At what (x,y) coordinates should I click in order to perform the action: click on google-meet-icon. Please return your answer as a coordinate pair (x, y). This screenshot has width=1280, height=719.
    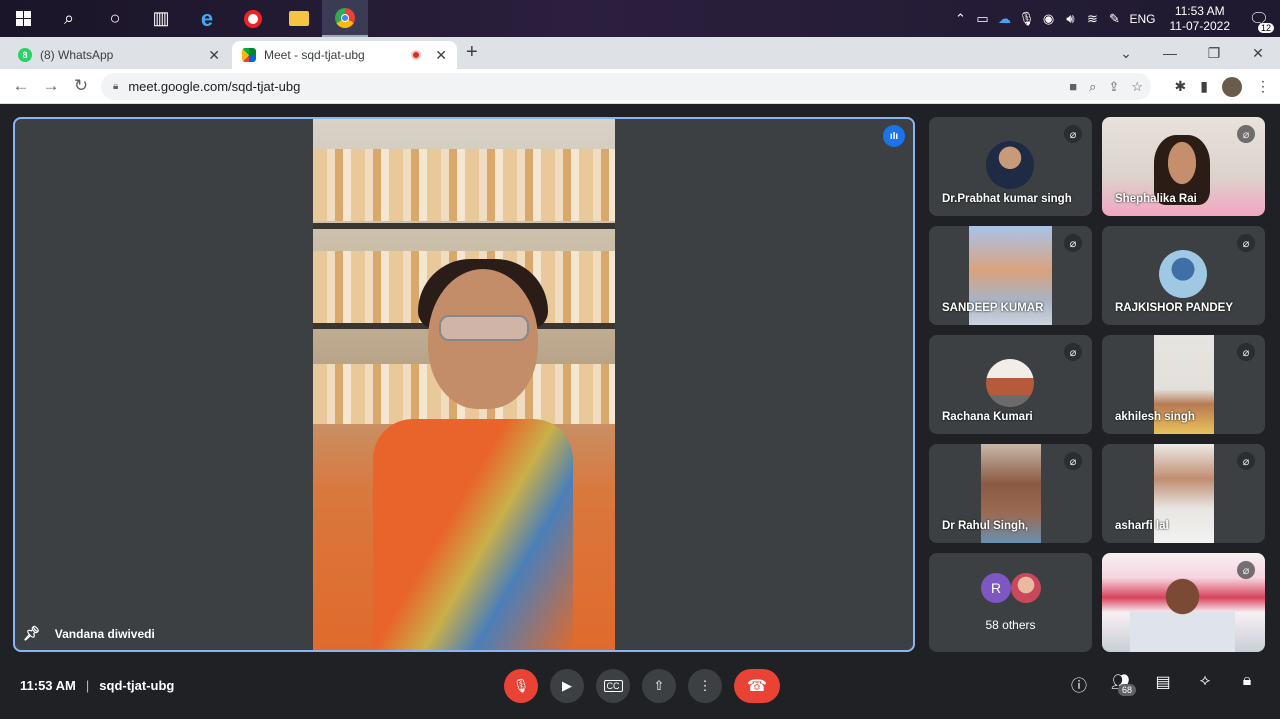
    Looking at the image, I should click on (249, 55).